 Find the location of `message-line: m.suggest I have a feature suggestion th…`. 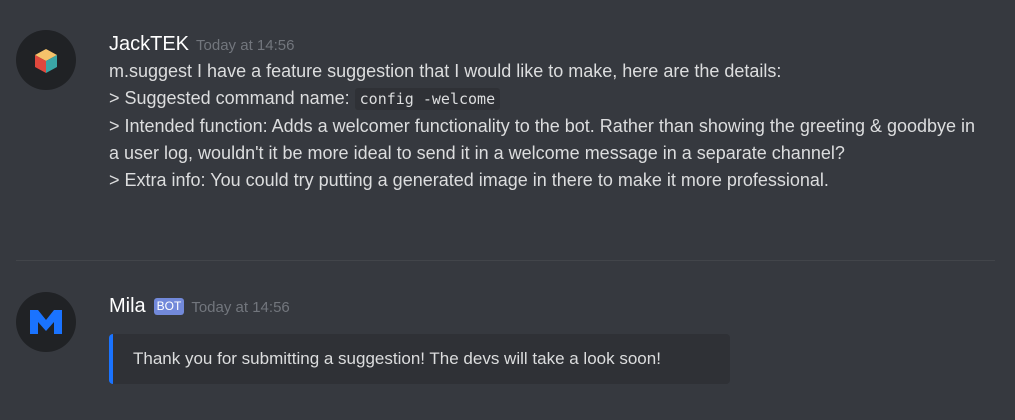

message-line: m.suggest I have a feature suggestion th… is located at coordinates (445, 71).